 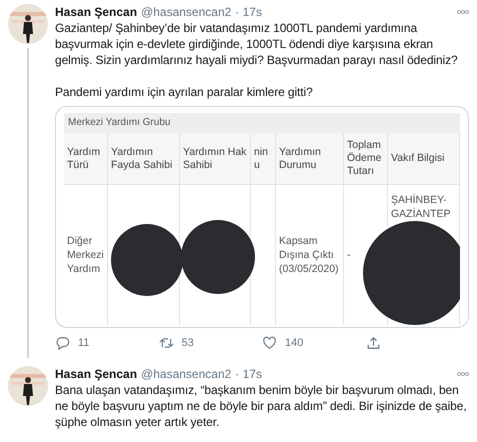 I want to click on retweet-button: 53, so click(x=210, y=343).